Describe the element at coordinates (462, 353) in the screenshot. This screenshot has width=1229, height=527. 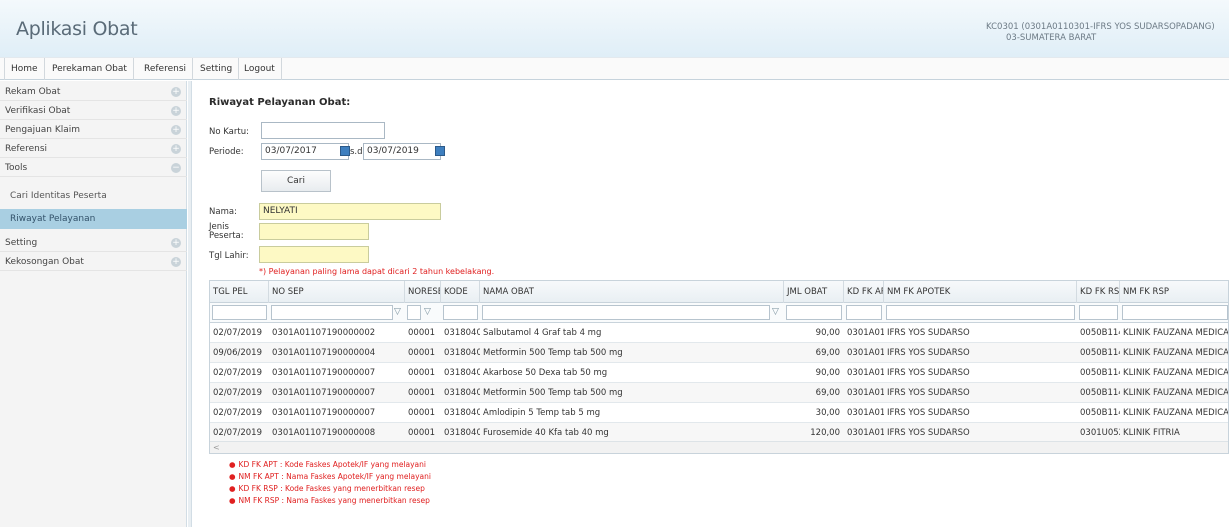
I see `table-cell: 031804002390` at that location.